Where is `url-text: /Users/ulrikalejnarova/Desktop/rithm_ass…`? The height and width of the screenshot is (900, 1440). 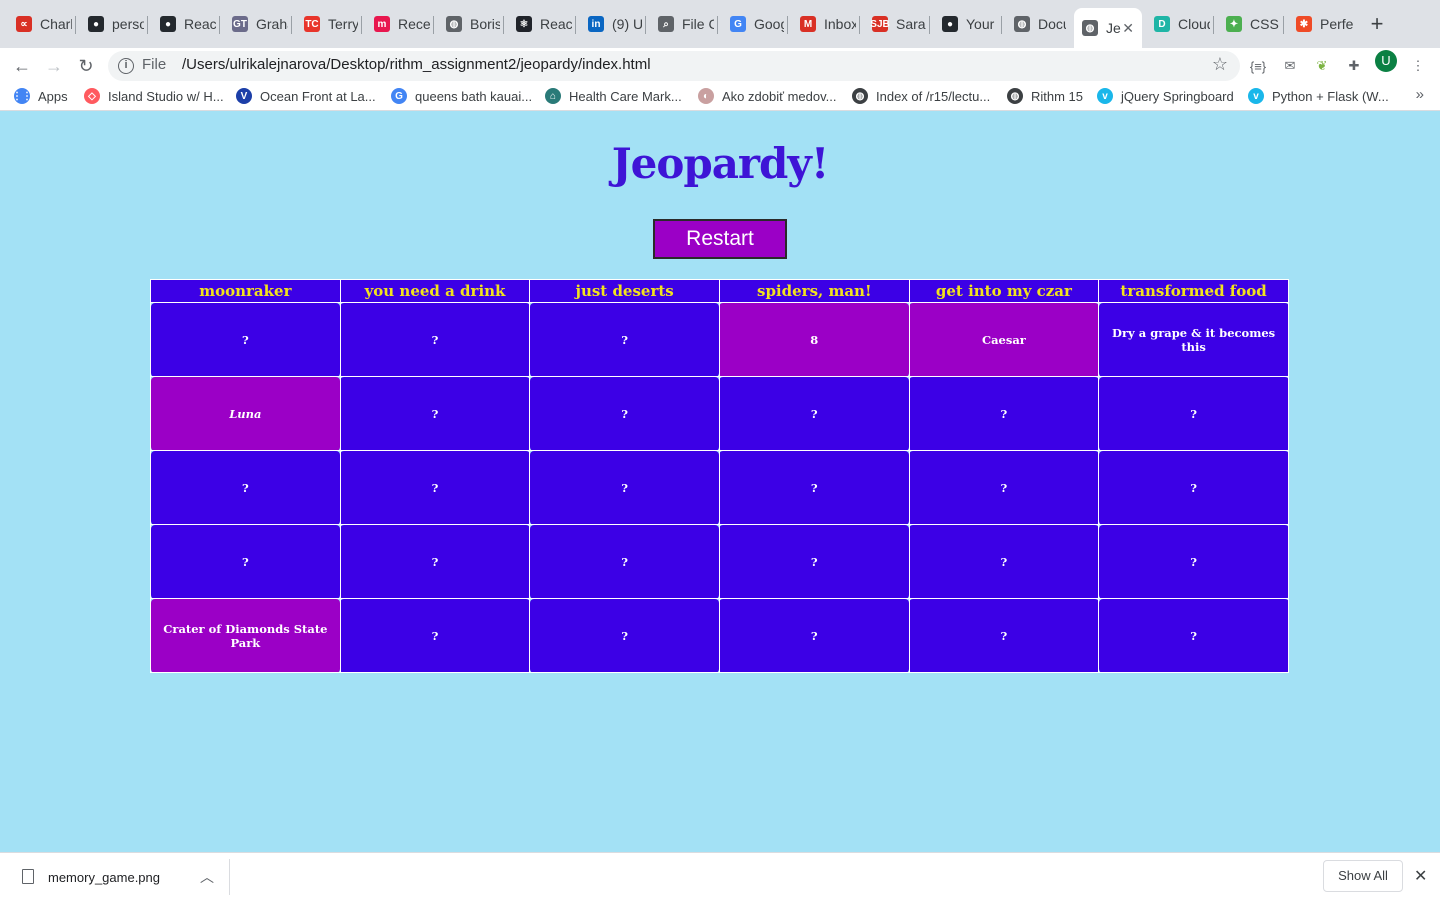 url-text: /Users/ulrikalejnarova/Desktop/rithm_ass… is located at coordinates (416, 64).